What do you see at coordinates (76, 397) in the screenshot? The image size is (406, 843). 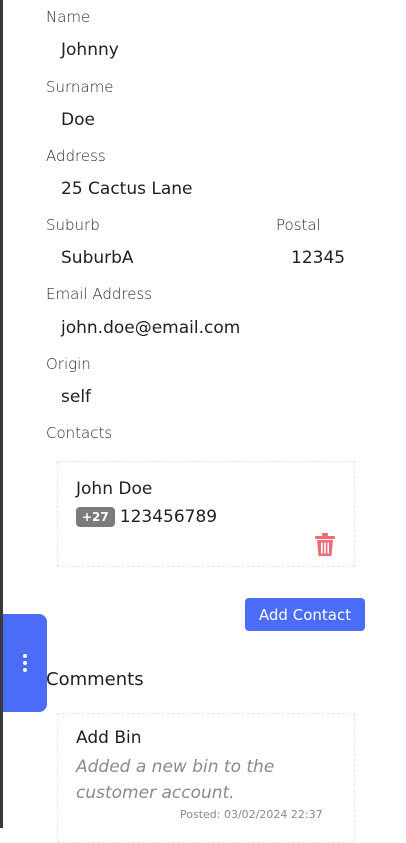 I see `origin-value: self` at bounding box center [76, 397].